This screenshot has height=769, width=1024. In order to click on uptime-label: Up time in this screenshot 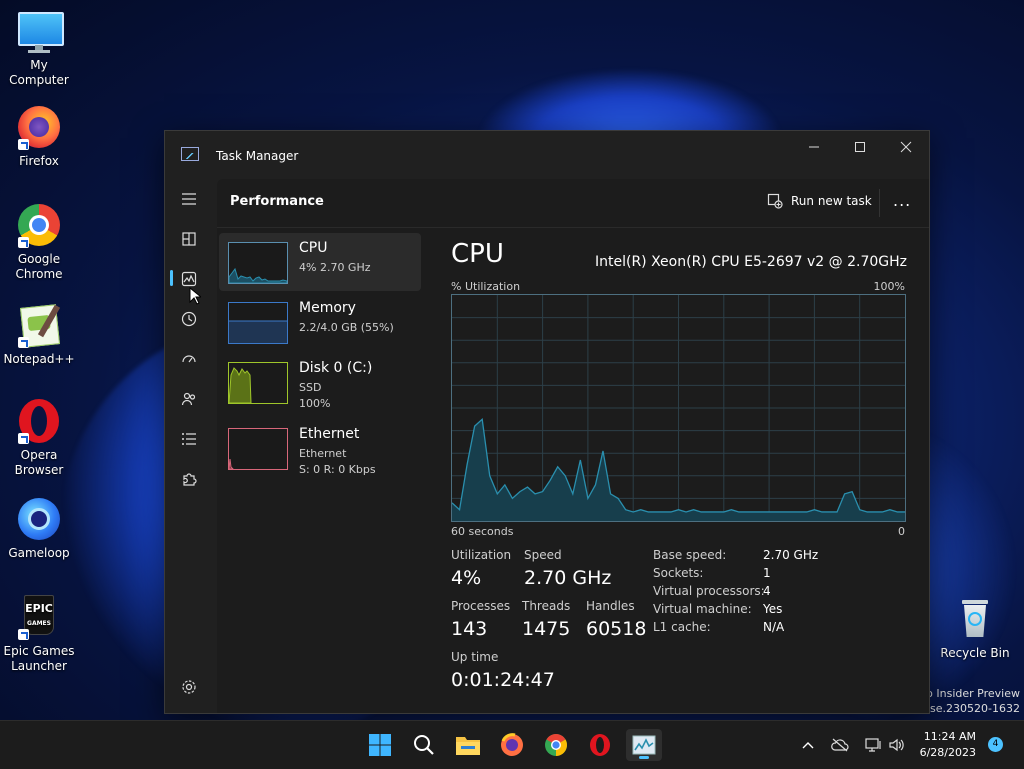, I will do `click(475, 657)`.